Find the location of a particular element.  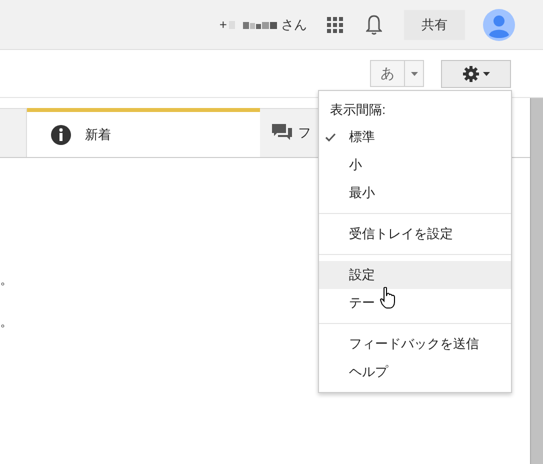

chat-bubbles-icon is located at coordinates (282, 133).